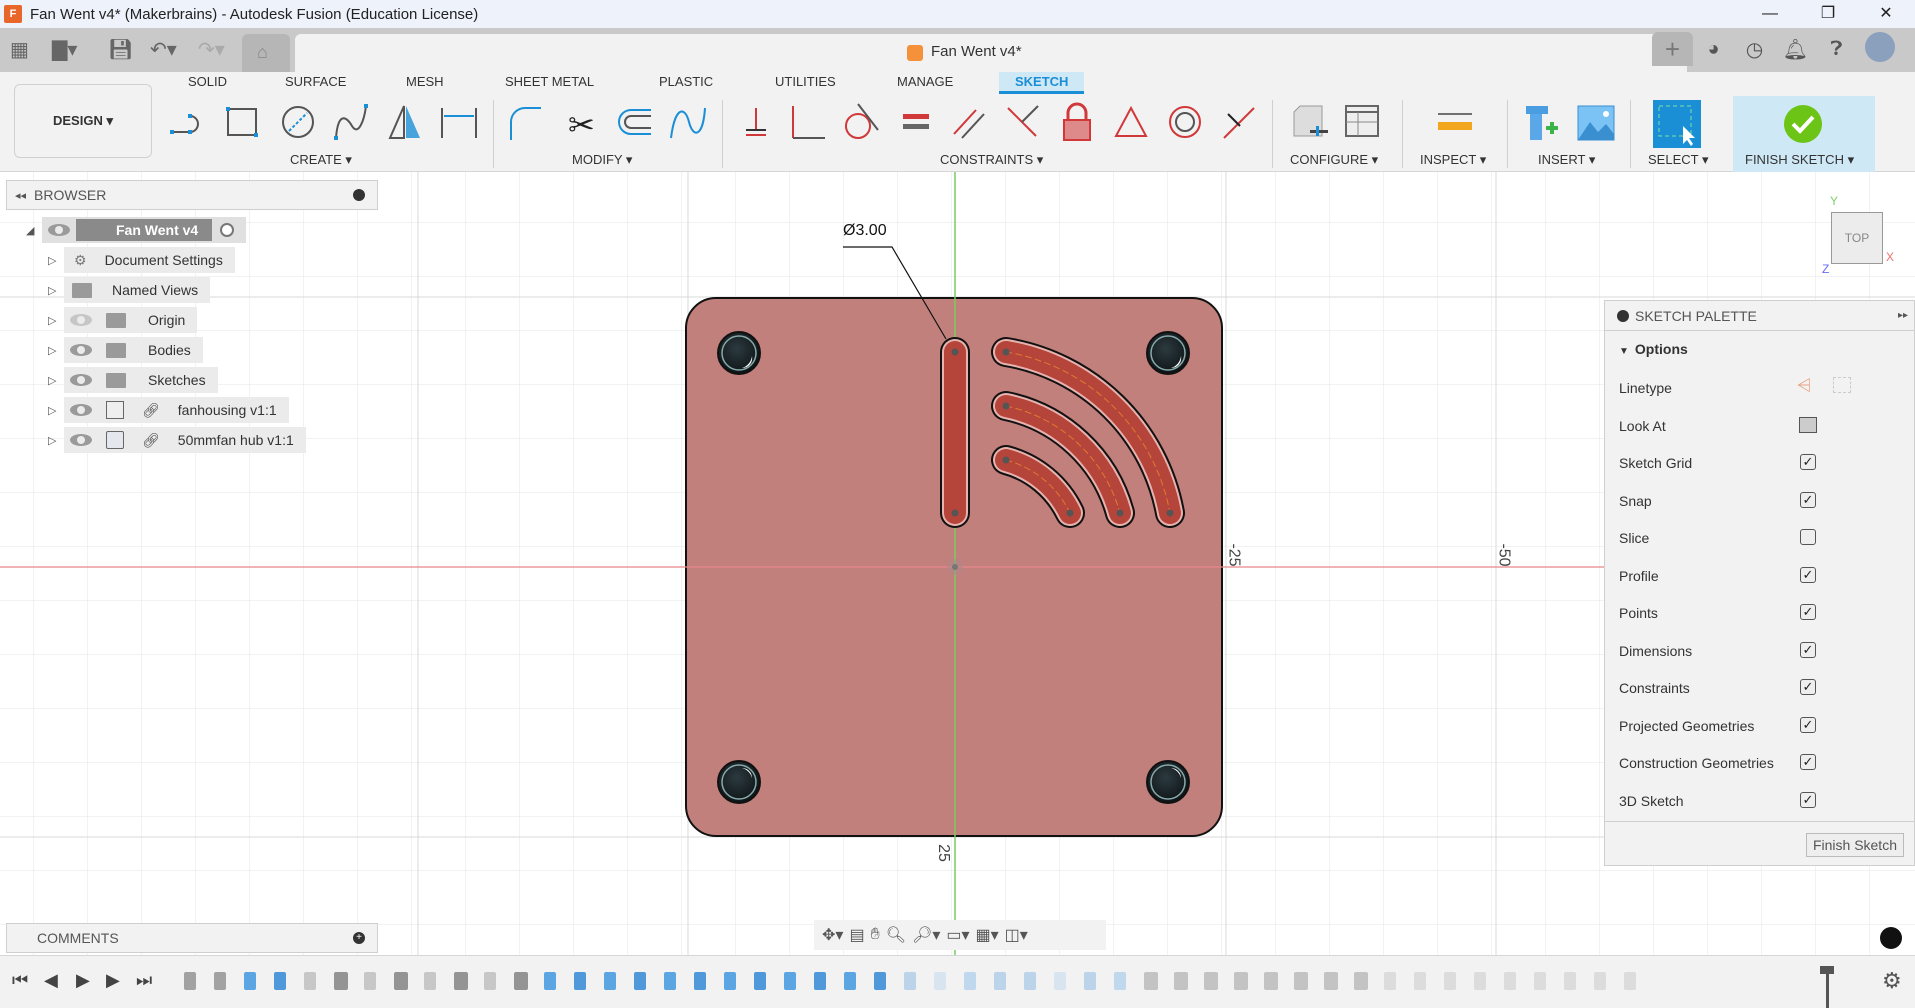  Describe the element at coordinates (991, 53) in the screenshot. I see `document-tab: Fan Went v4* ✕` at that location.